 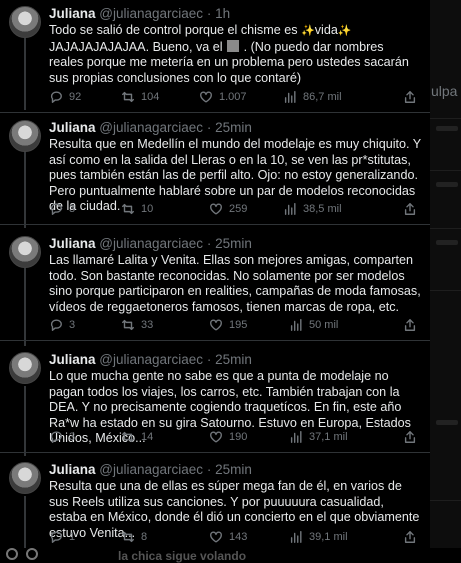 What do you see at coordinates (62, 537) in the screenshot?
I see `reply-button: 1` at bounding box center [62, 537].